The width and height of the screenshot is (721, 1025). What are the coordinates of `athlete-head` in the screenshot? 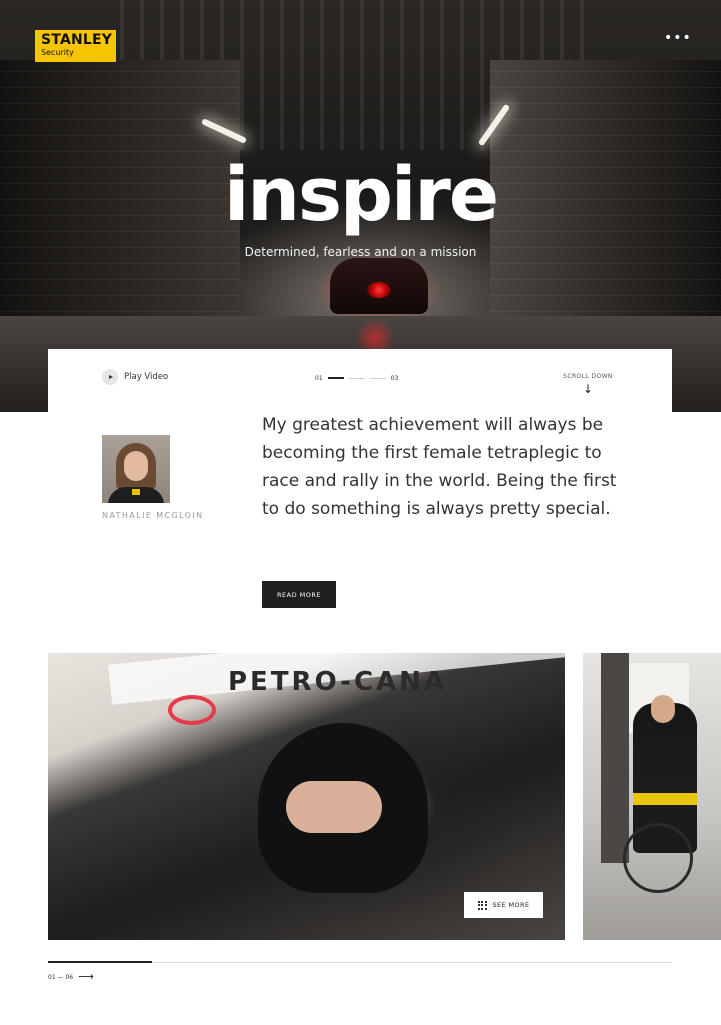 It's located at (663, 709).